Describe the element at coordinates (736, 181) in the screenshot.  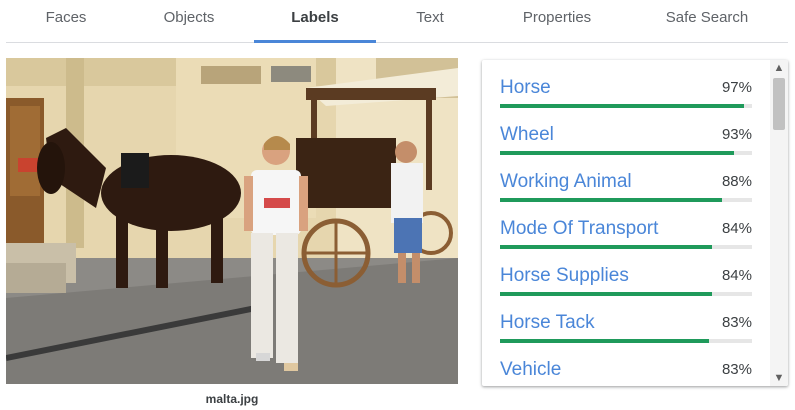
I see `label-score: 88%` at that location.